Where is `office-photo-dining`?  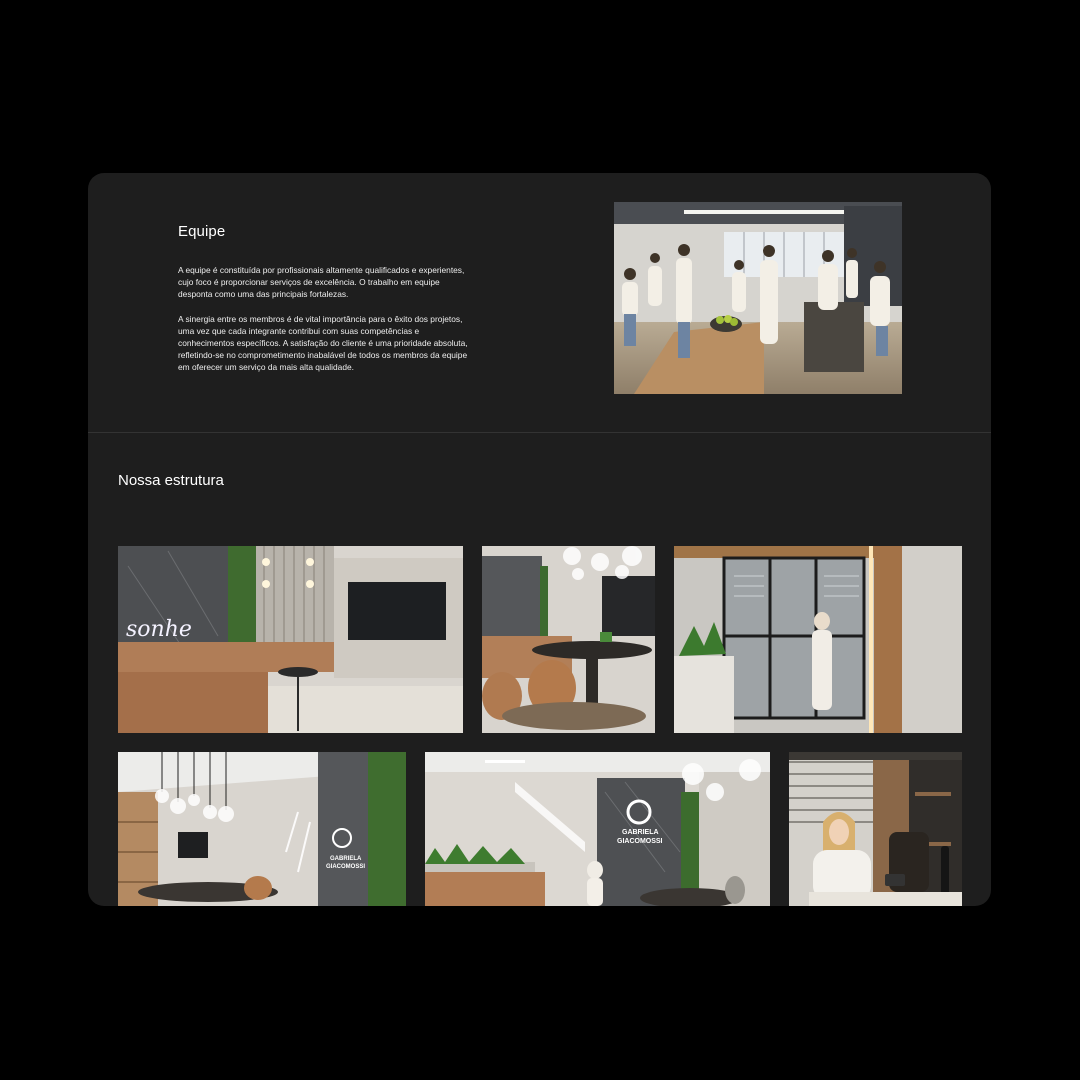 office-photo-dining is located at coordinates (568, 639).